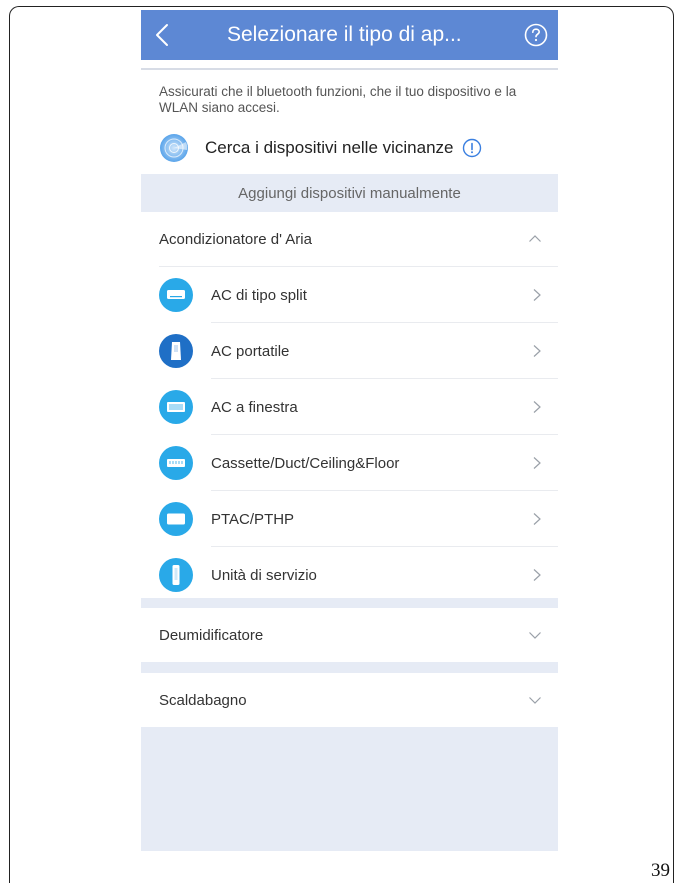  Describe the element at coordinates (250, 351) in the screenshot. I see `item-label: AC portatile` at that location.